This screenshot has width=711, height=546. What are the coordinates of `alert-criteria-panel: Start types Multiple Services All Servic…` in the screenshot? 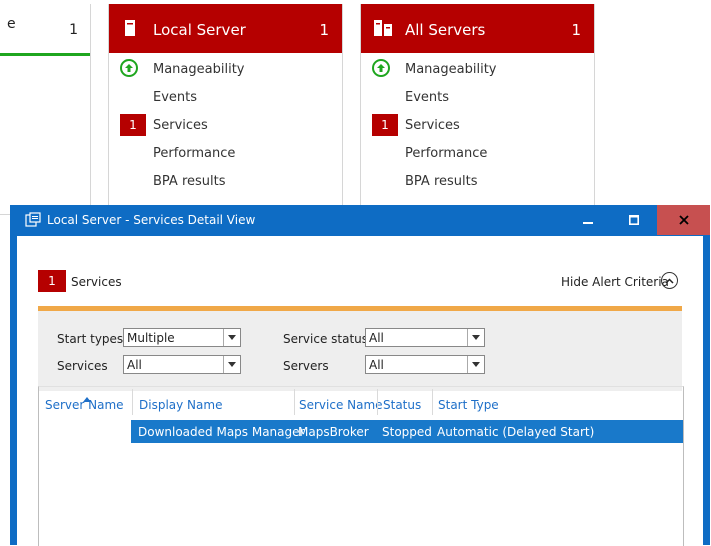 It's located at (360, 348).